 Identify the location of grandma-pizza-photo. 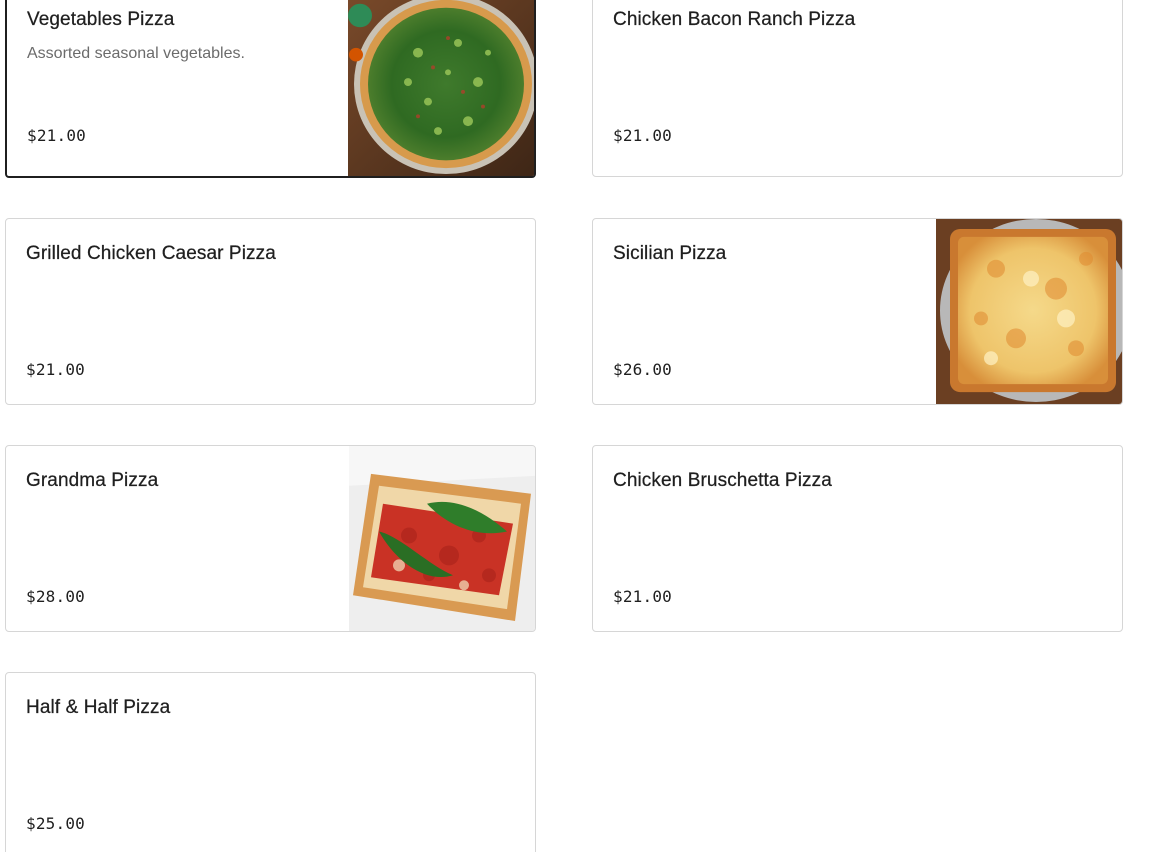
(442, 538).